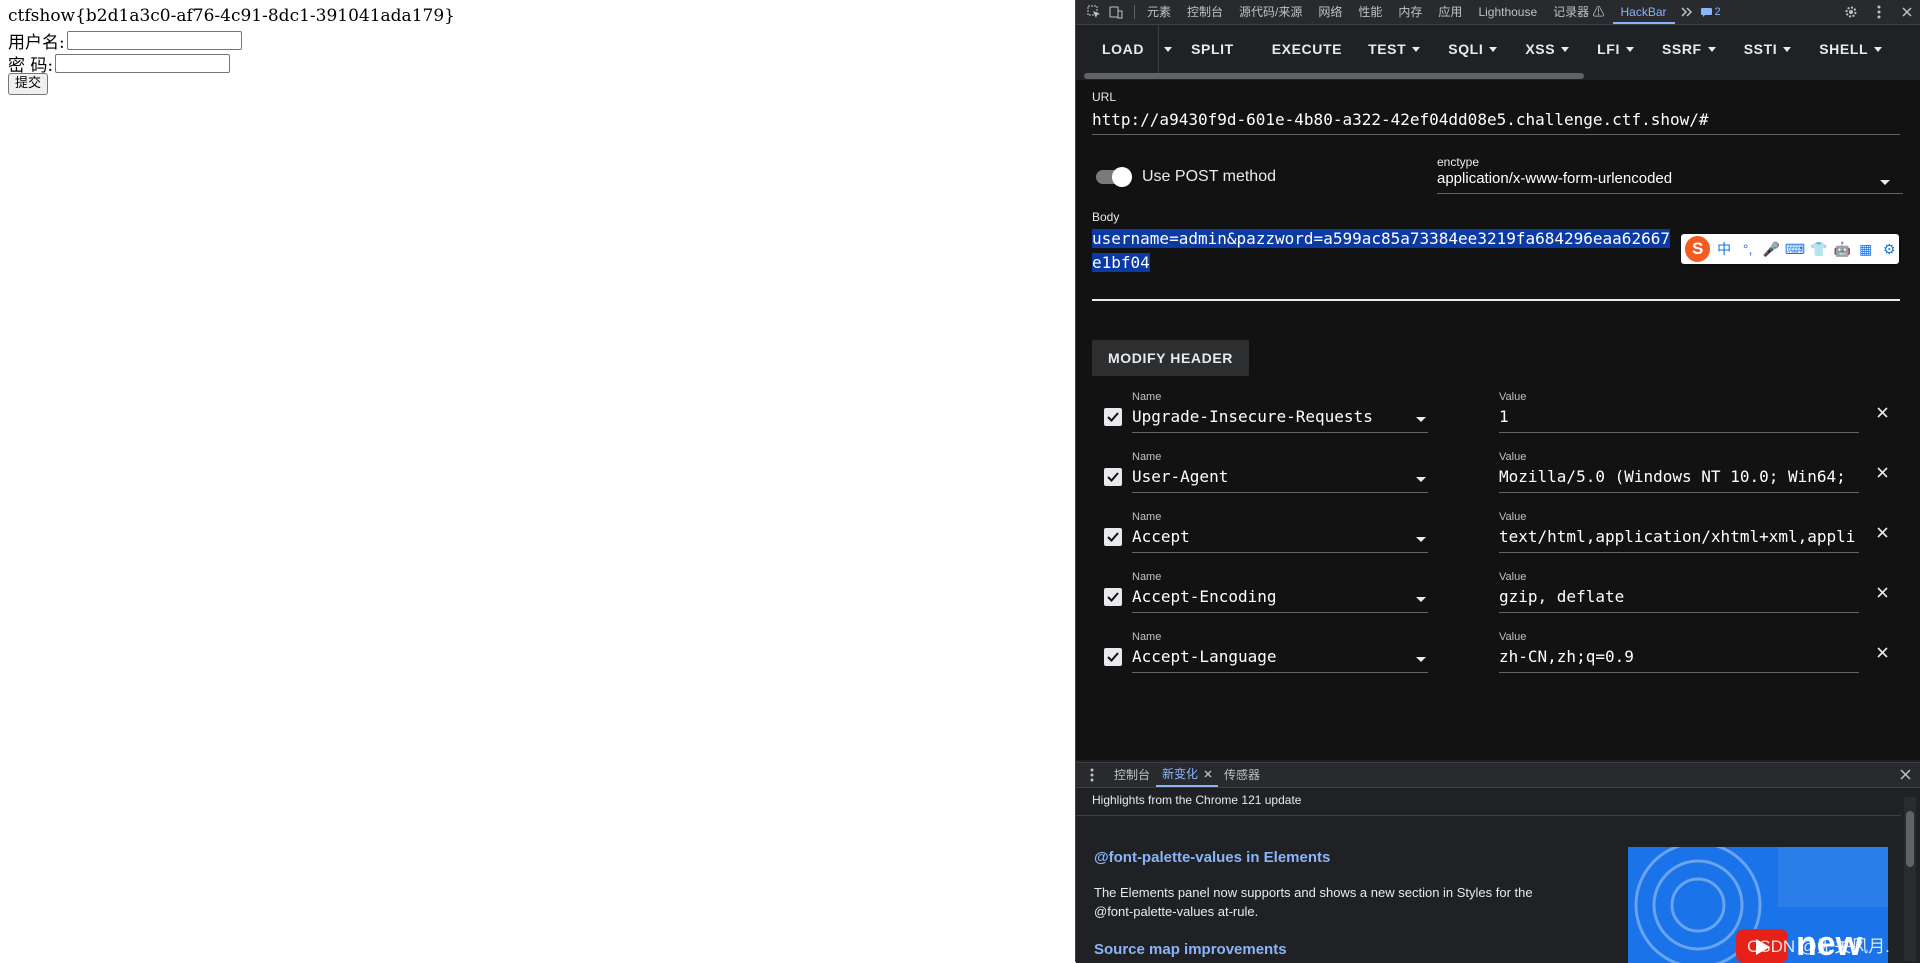 The height and width of the screenshot is (963, 1920). I want to click on execute-button: EXECUTE, so click(1302, 49).